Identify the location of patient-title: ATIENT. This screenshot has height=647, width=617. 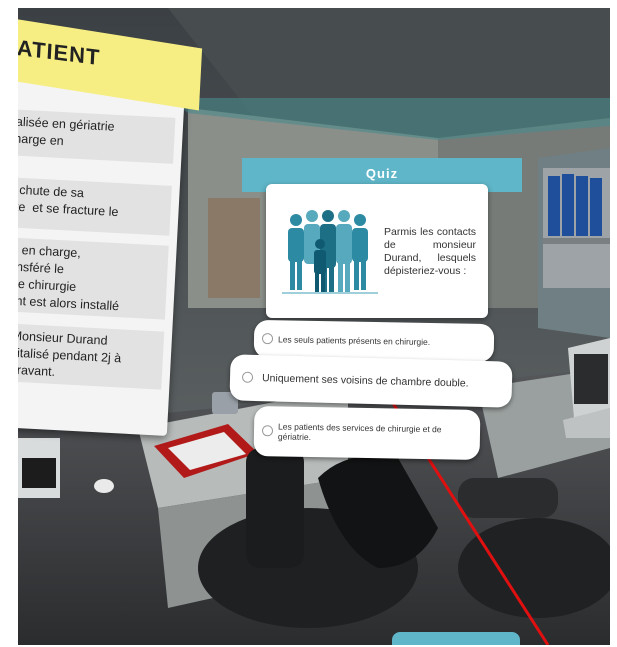
(59, 52).